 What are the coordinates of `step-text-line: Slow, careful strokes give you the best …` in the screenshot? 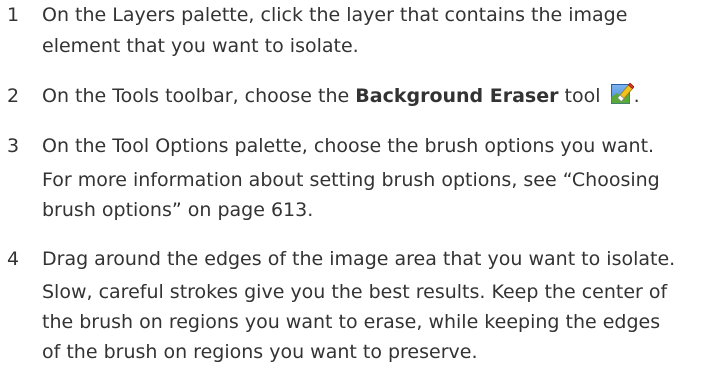 It's located at (355, 292).